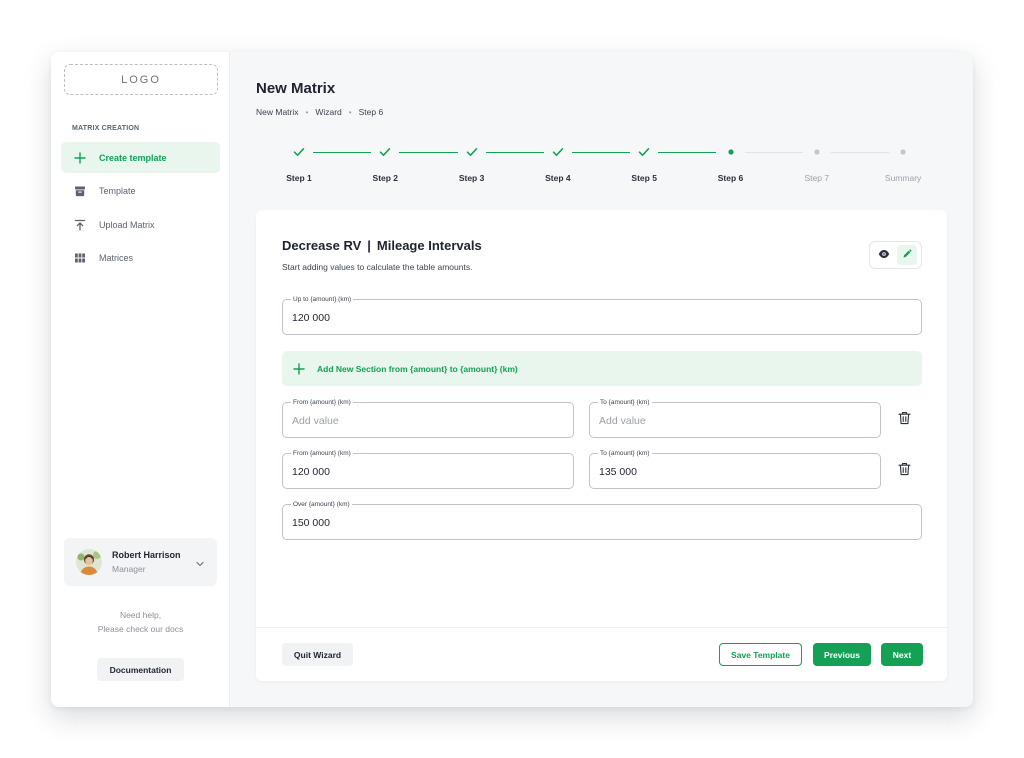  What do you see at coordinates (735, 469) in the screenshot?
I see `to-field: To {amount} (km) 135 000` at bounding box center [735, 469].